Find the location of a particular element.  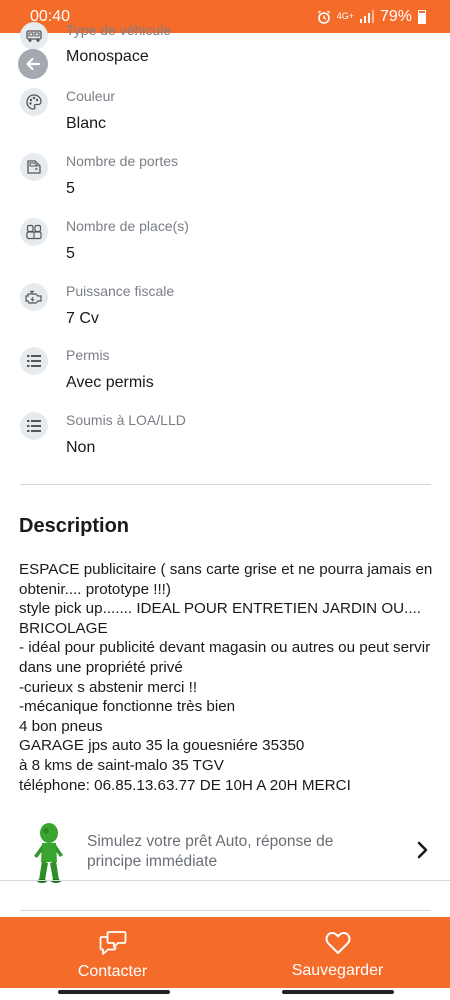

status-icons: 4G+ 79% is located at coordinates (371, 17).